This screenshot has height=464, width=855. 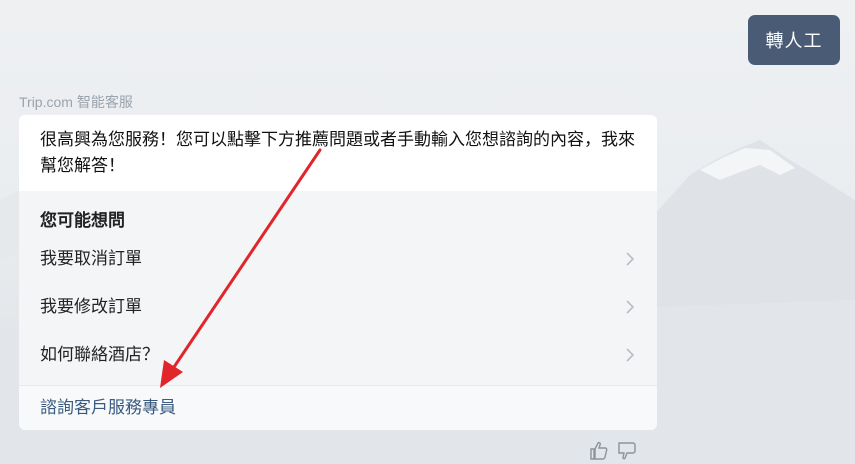 What do you see at coordinates (338, 407) in the screenshot?
I see `consult-agent-link: 諮詢客戶服務專員` at bounding box center [338, 407].